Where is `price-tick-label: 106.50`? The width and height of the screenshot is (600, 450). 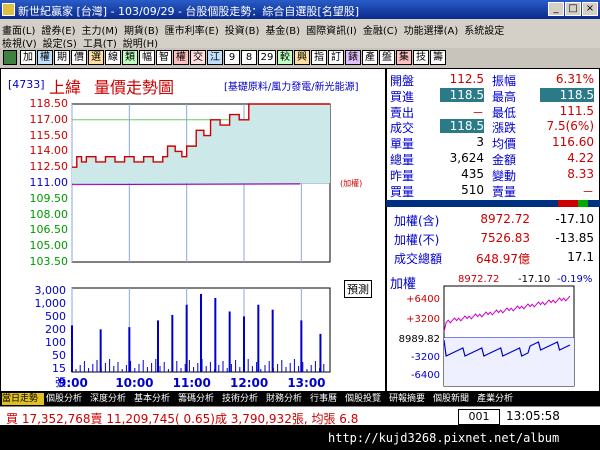 price-tick-label: 106.50 is located at coordinates (49, 230).